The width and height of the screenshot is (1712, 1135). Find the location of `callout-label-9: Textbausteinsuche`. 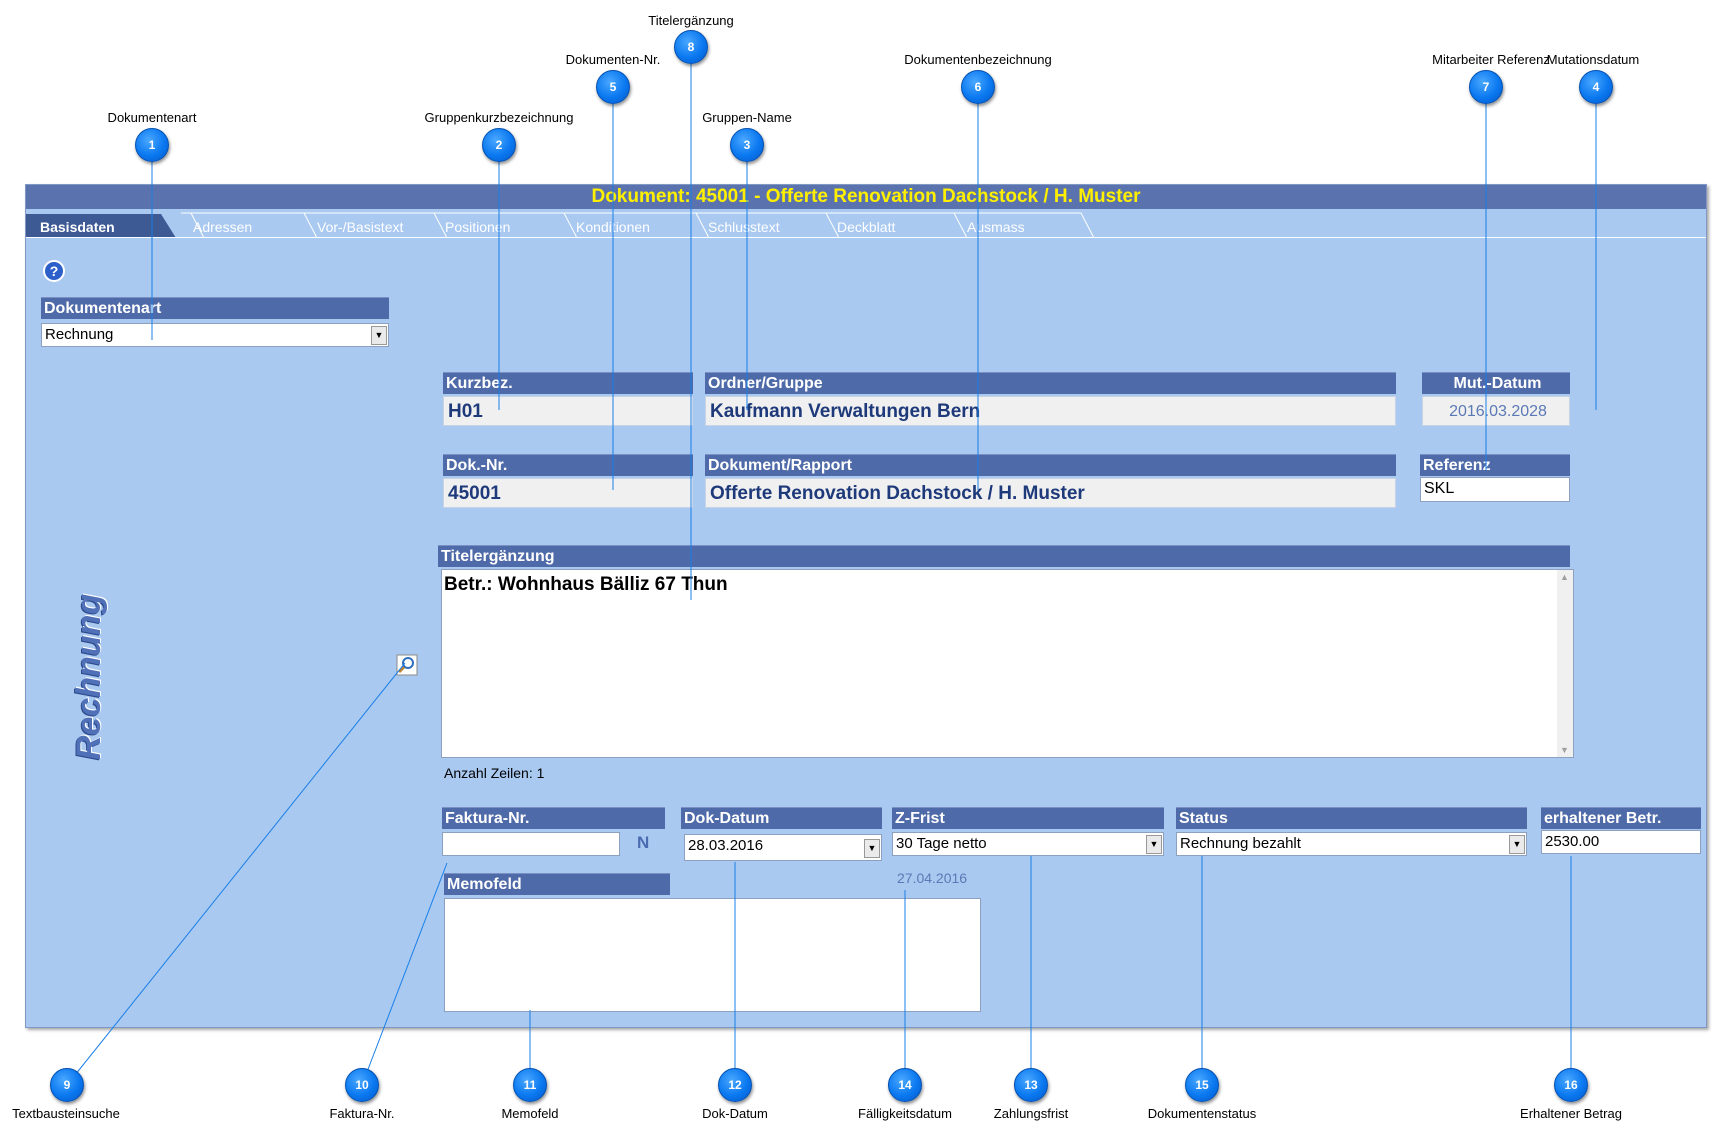

callout-label-9: Textbausteinsuche is located at coordinates (66, 1113).